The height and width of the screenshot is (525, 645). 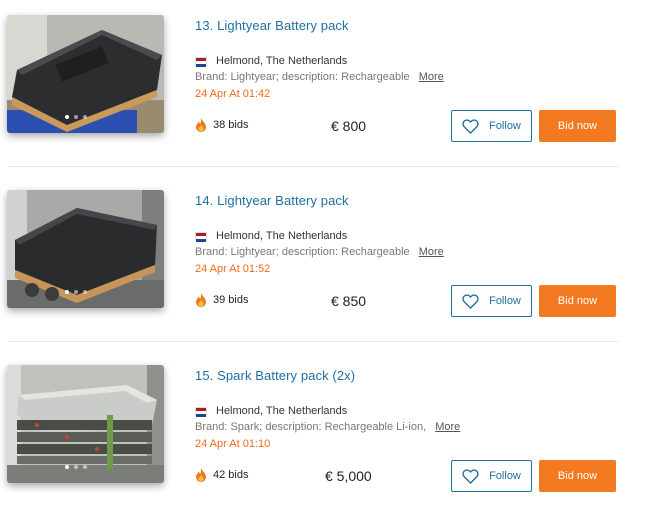 What do you see at coordinates (233, 94) in the screenshot?
I see `closing-date: 24 Apr At 01:42` at bounding box center [233, 94].